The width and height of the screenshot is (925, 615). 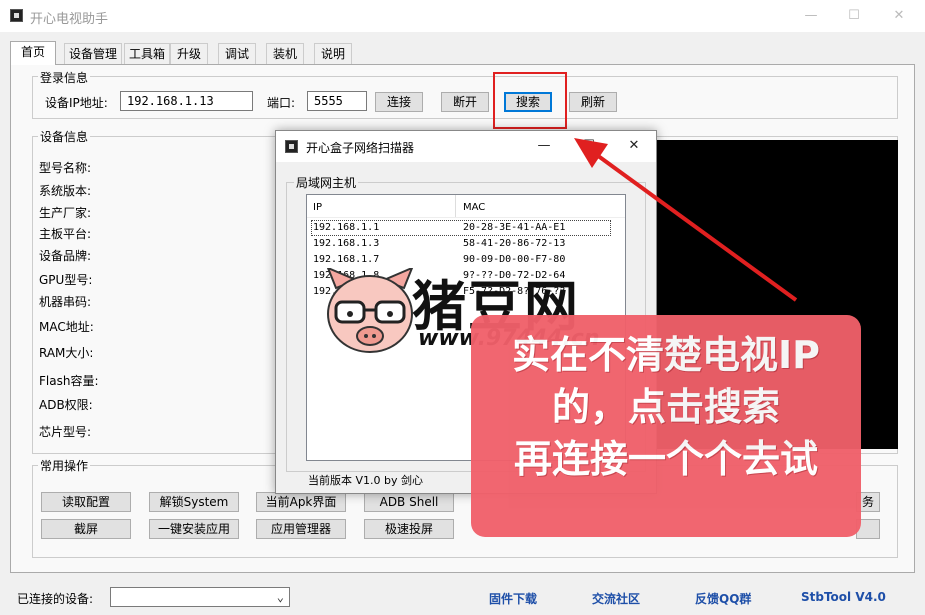 I want to click on fast-cast-button: 极速投屏, so click(x=409, y=529).